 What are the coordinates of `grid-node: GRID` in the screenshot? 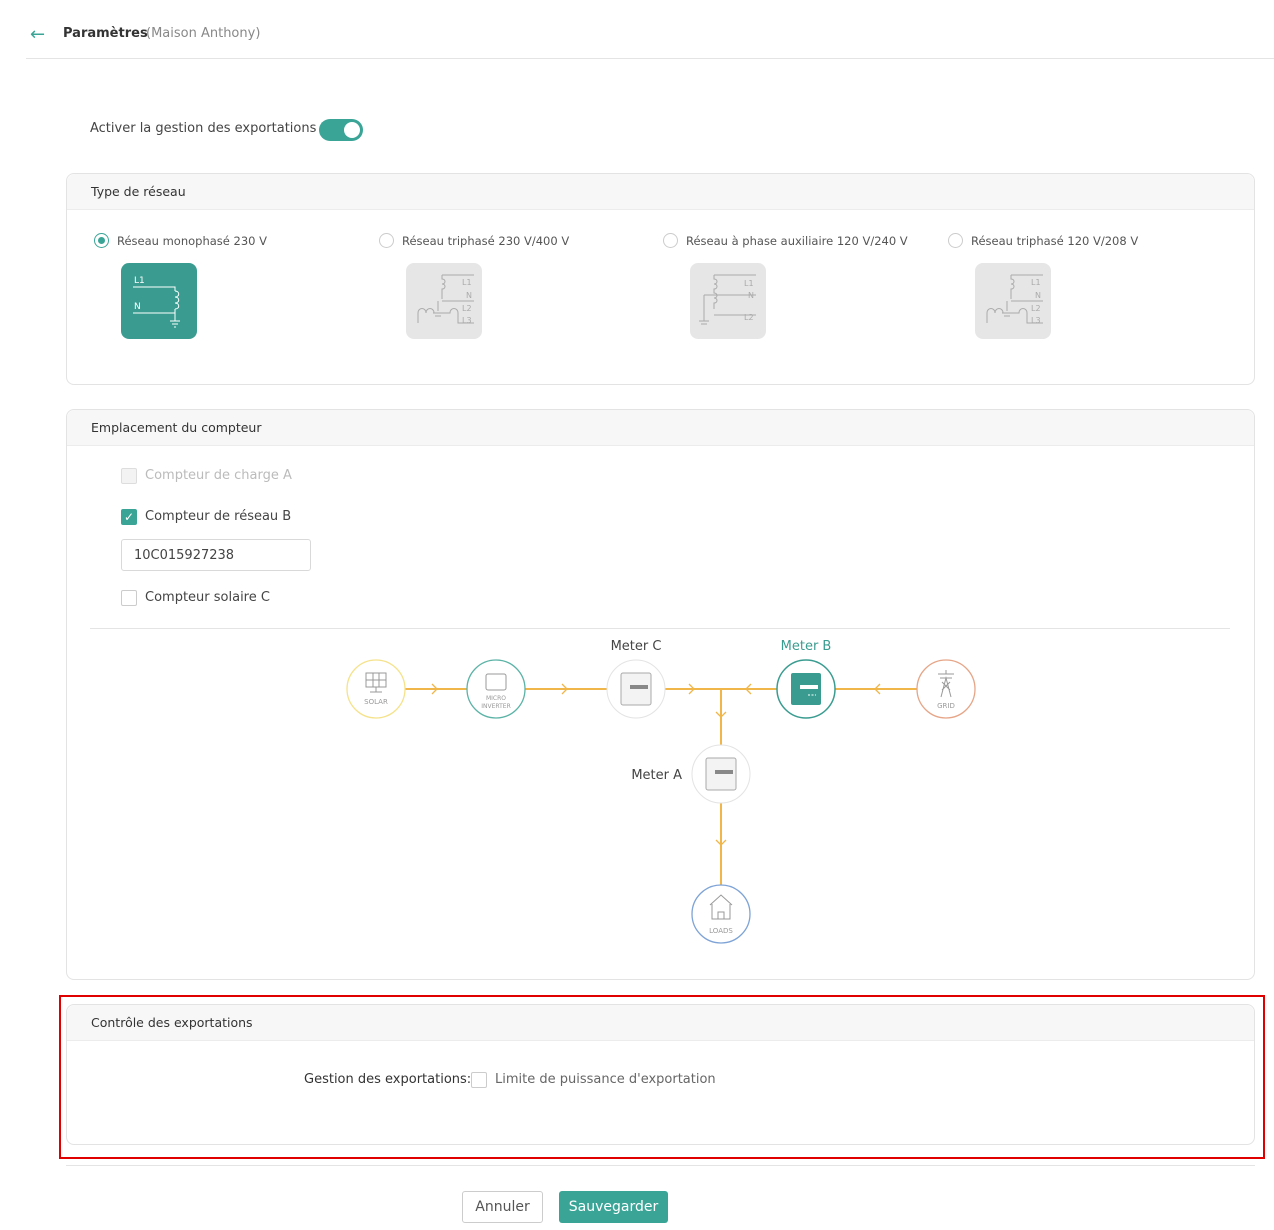 It's located at (946, 689).